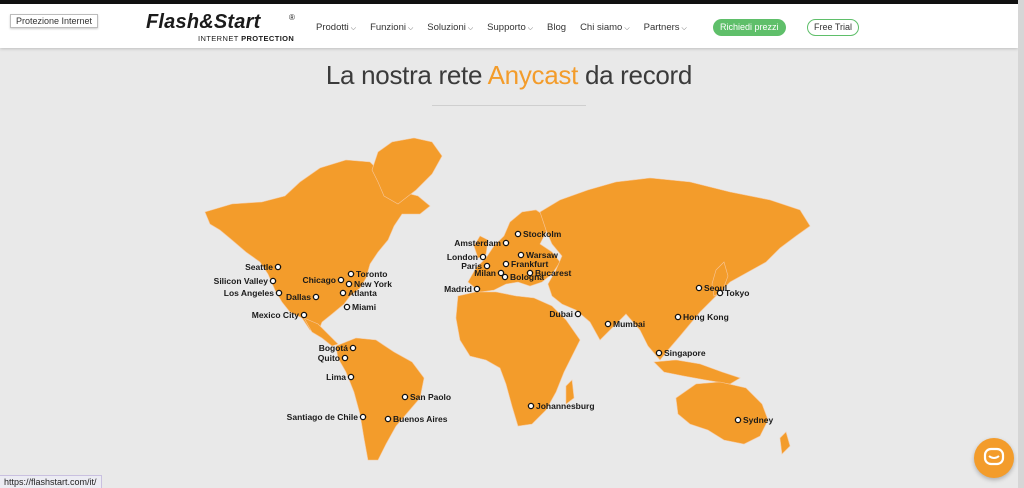  Describe the element at coordinates (362, 293) in the screenshot. I see `city-label-atlanta: Atlanta` at that location.